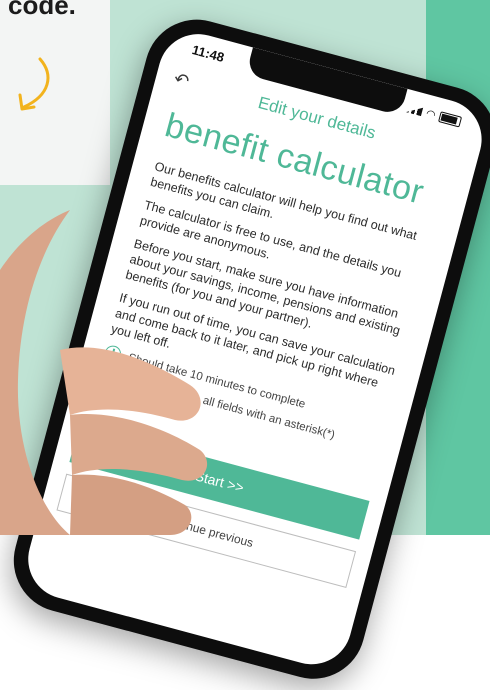 This screenshot has width=490, height=690. I want to click on battery-icon, so click(450, 119).